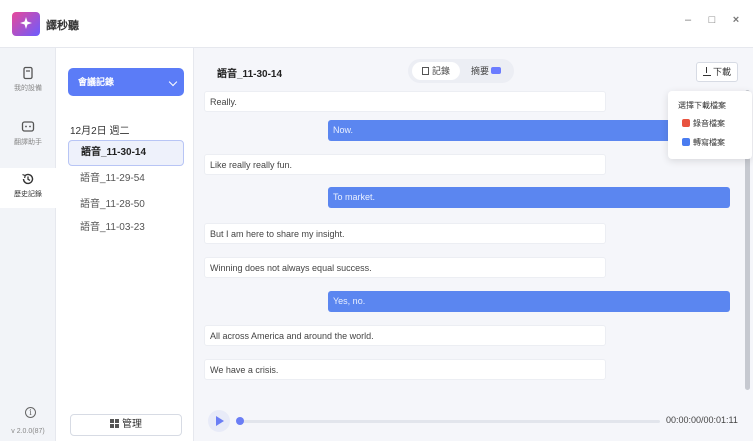 This screenshot has height=441, width=753. I want to click on app-logo-icon, so click(26, 24).